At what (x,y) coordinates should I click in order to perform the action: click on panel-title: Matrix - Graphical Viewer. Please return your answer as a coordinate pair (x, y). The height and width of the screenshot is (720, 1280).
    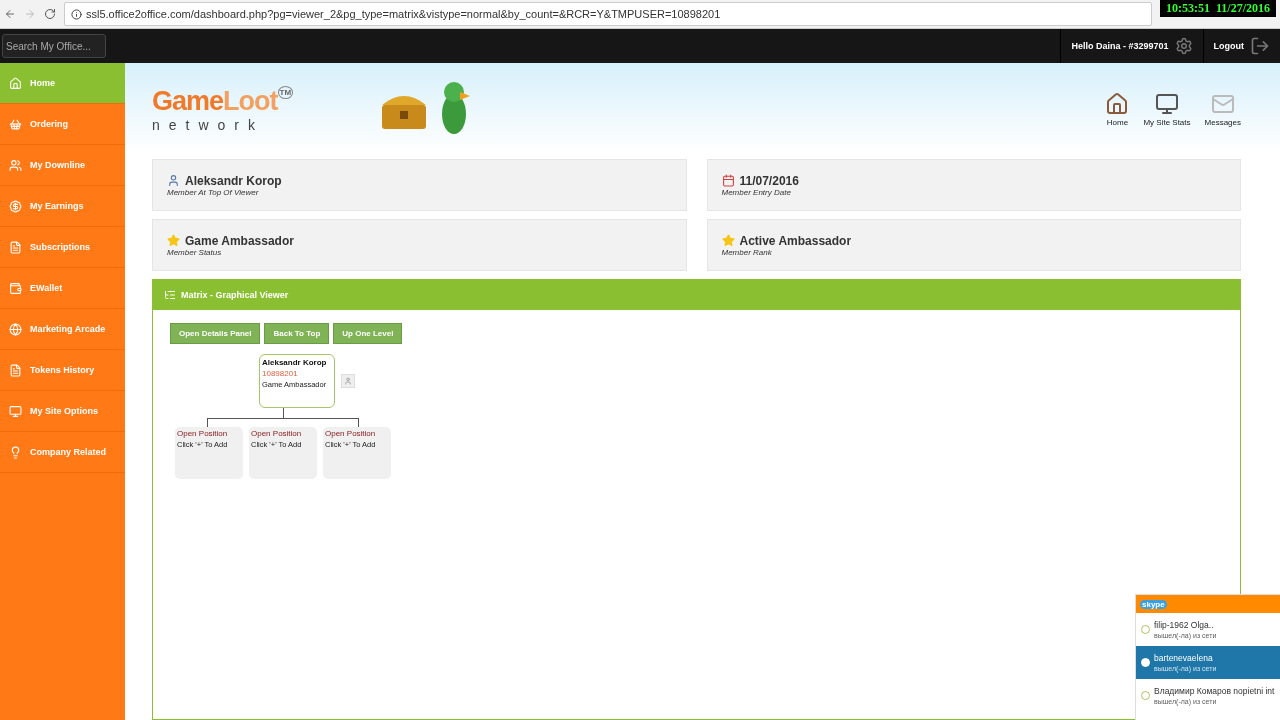
    Looking at the image, I should click on (235, 295).